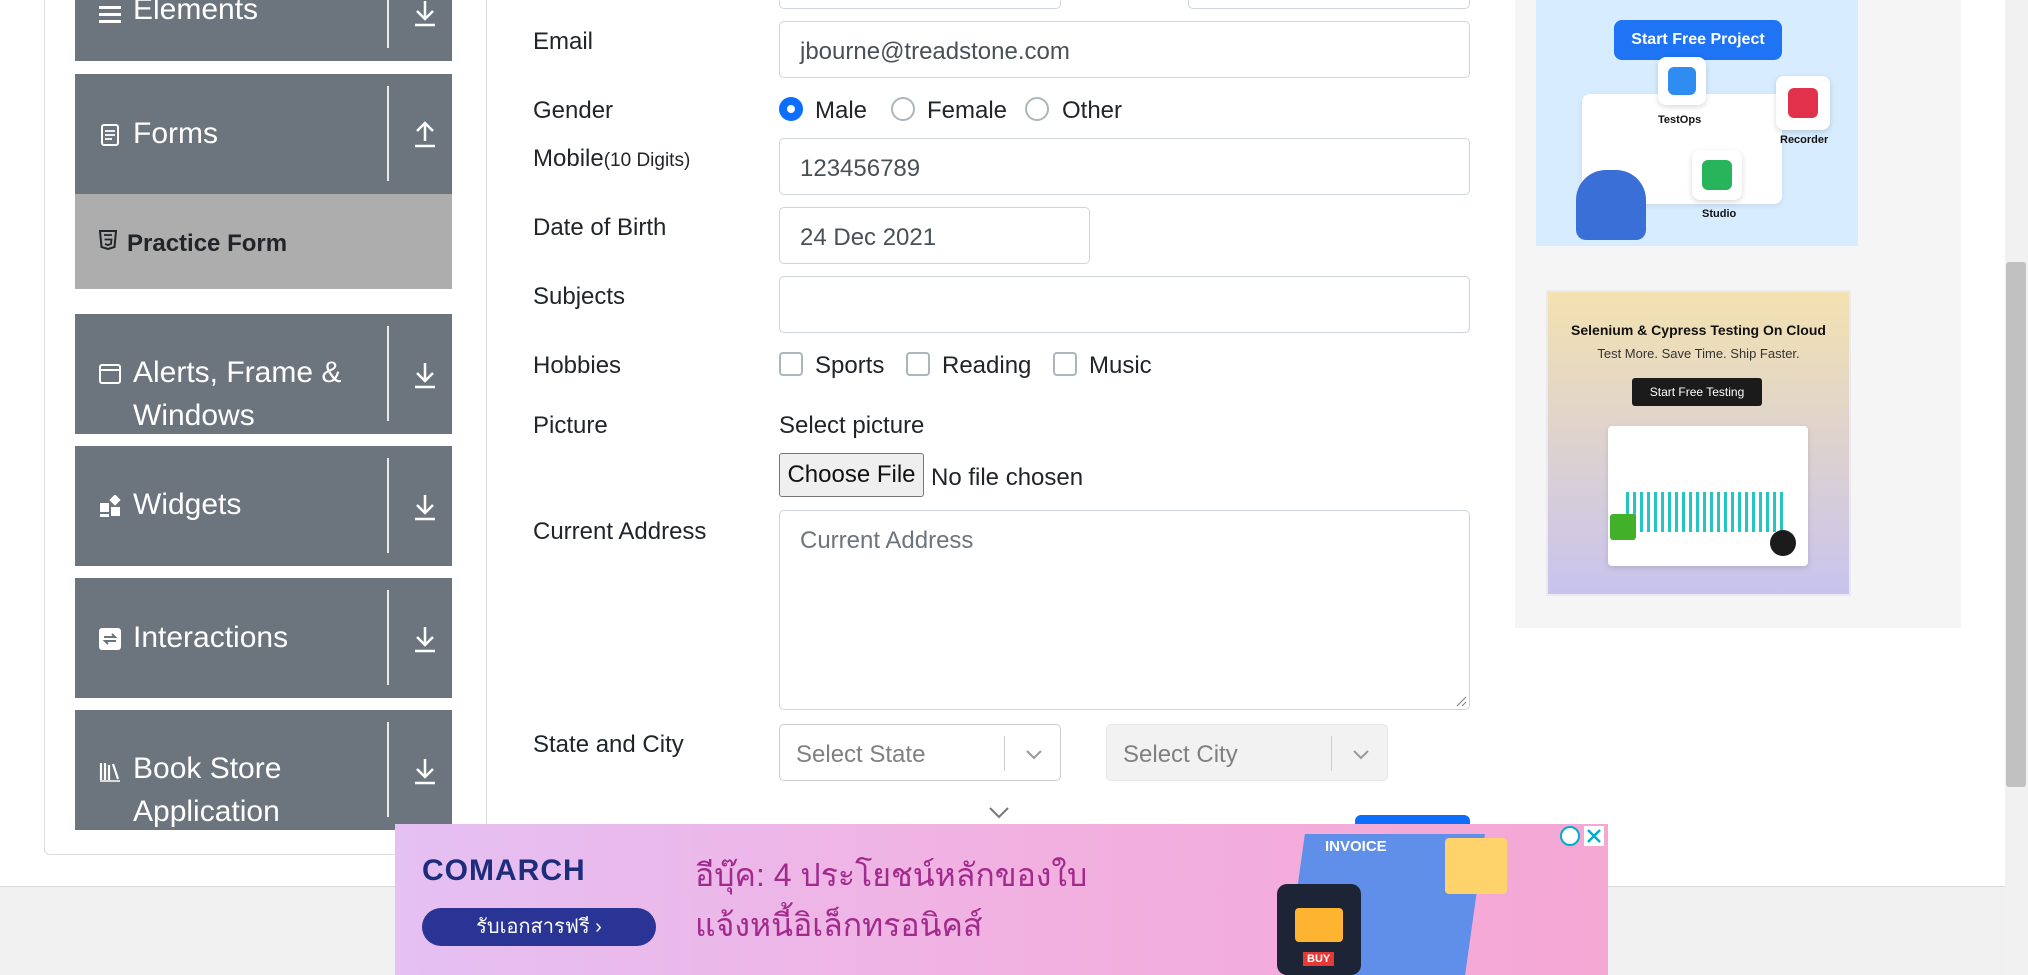  I want to click on sidebar-item-practice-form: Practice Form, so click(263, 241).